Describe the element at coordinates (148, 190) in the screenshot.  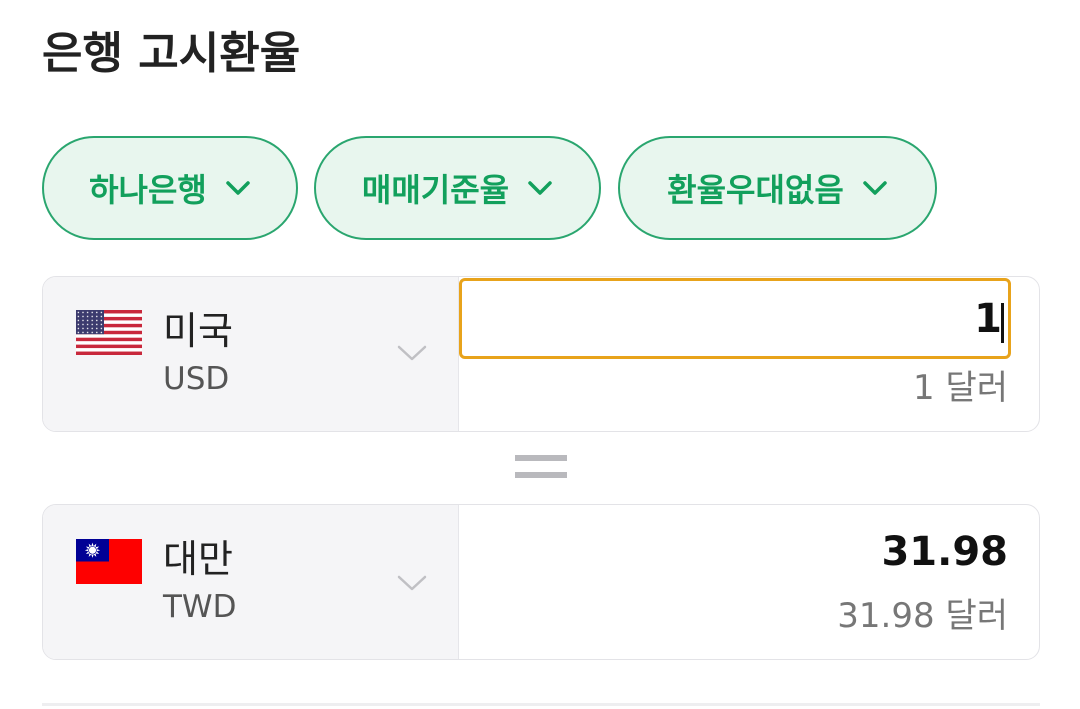
I see `filter-chip-label: 하나은행` at that location.